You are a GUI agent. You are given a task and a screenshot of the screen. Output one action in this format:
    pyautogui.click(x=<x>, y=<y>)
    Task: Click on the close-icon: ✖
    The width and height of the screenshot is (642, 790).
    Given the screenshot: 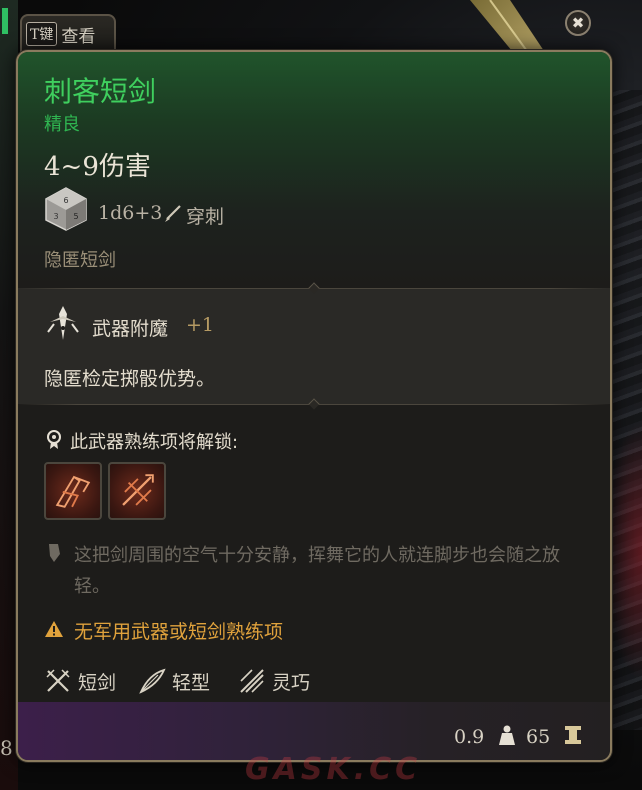 What is the action you would take?
    pyautogui.click(x=578, y=23)
    